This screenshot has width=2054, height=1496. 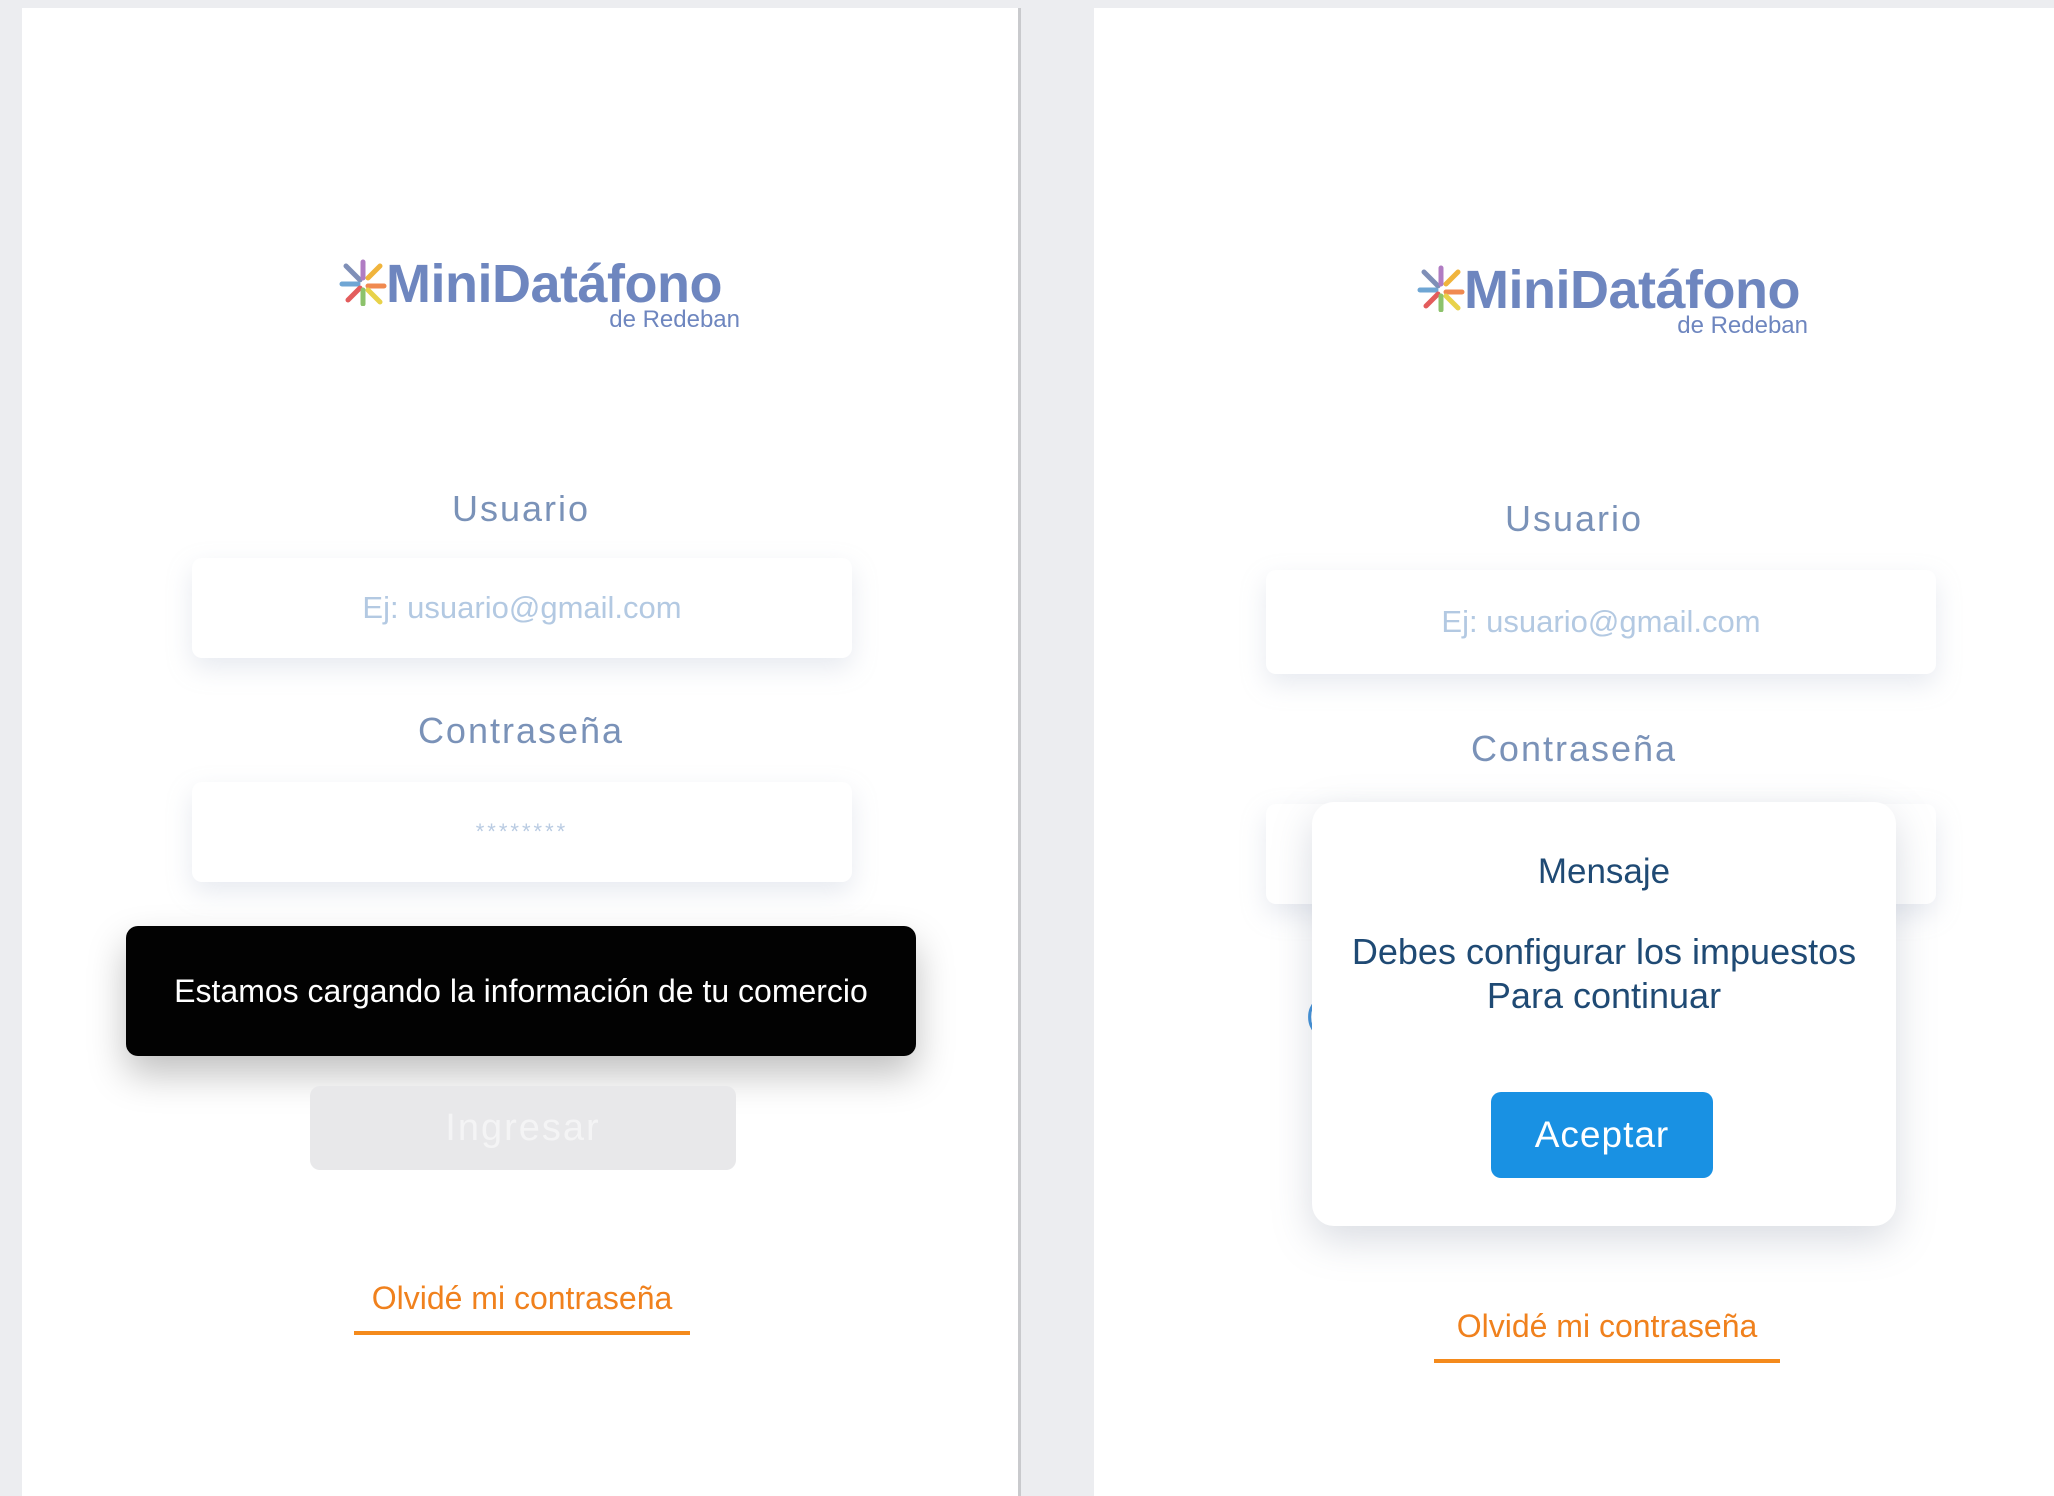 I want to click on login-button: Ingresar, so click(x=523, y=1128).